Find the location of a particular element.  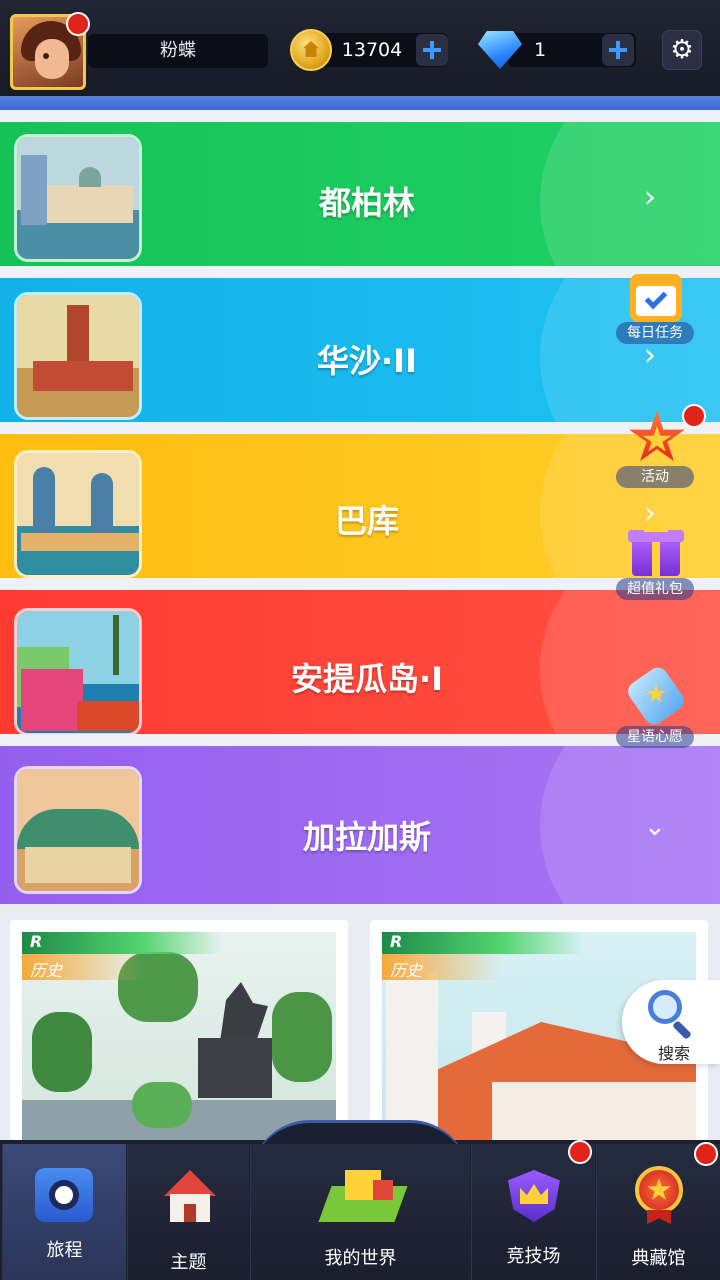

collection-notification-dot is located at coordinates (706, 1154).